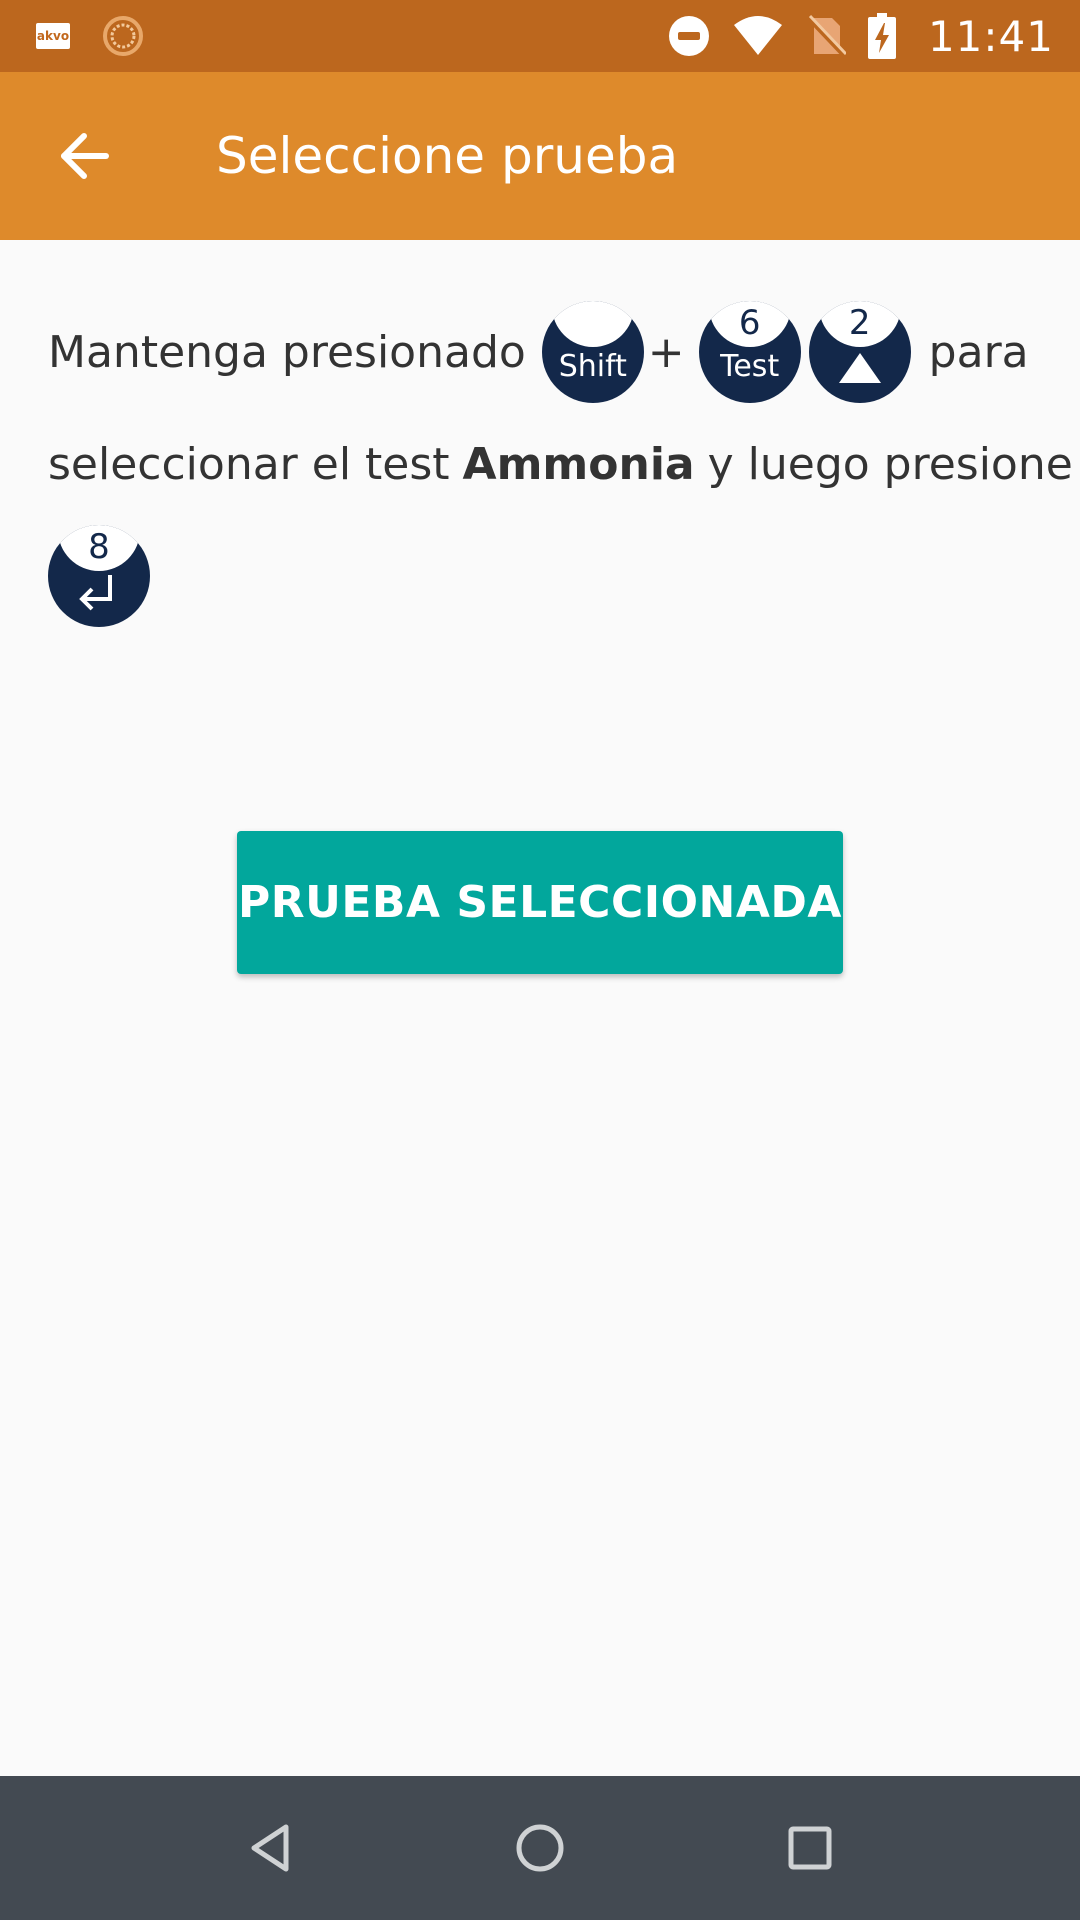 The height and width of the screenshot is (1920, 1080). Describe the element at coordinates (859, 368) in the screenshot. I see `up-triangle-icon` at that location.